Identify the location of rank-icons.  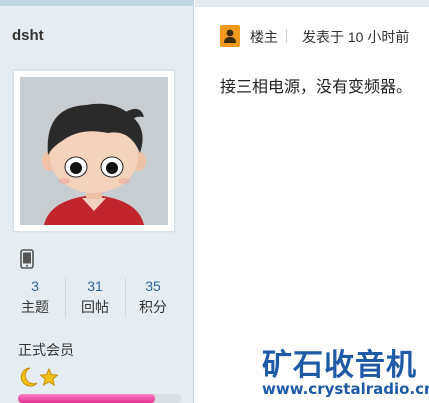
(39, 377).